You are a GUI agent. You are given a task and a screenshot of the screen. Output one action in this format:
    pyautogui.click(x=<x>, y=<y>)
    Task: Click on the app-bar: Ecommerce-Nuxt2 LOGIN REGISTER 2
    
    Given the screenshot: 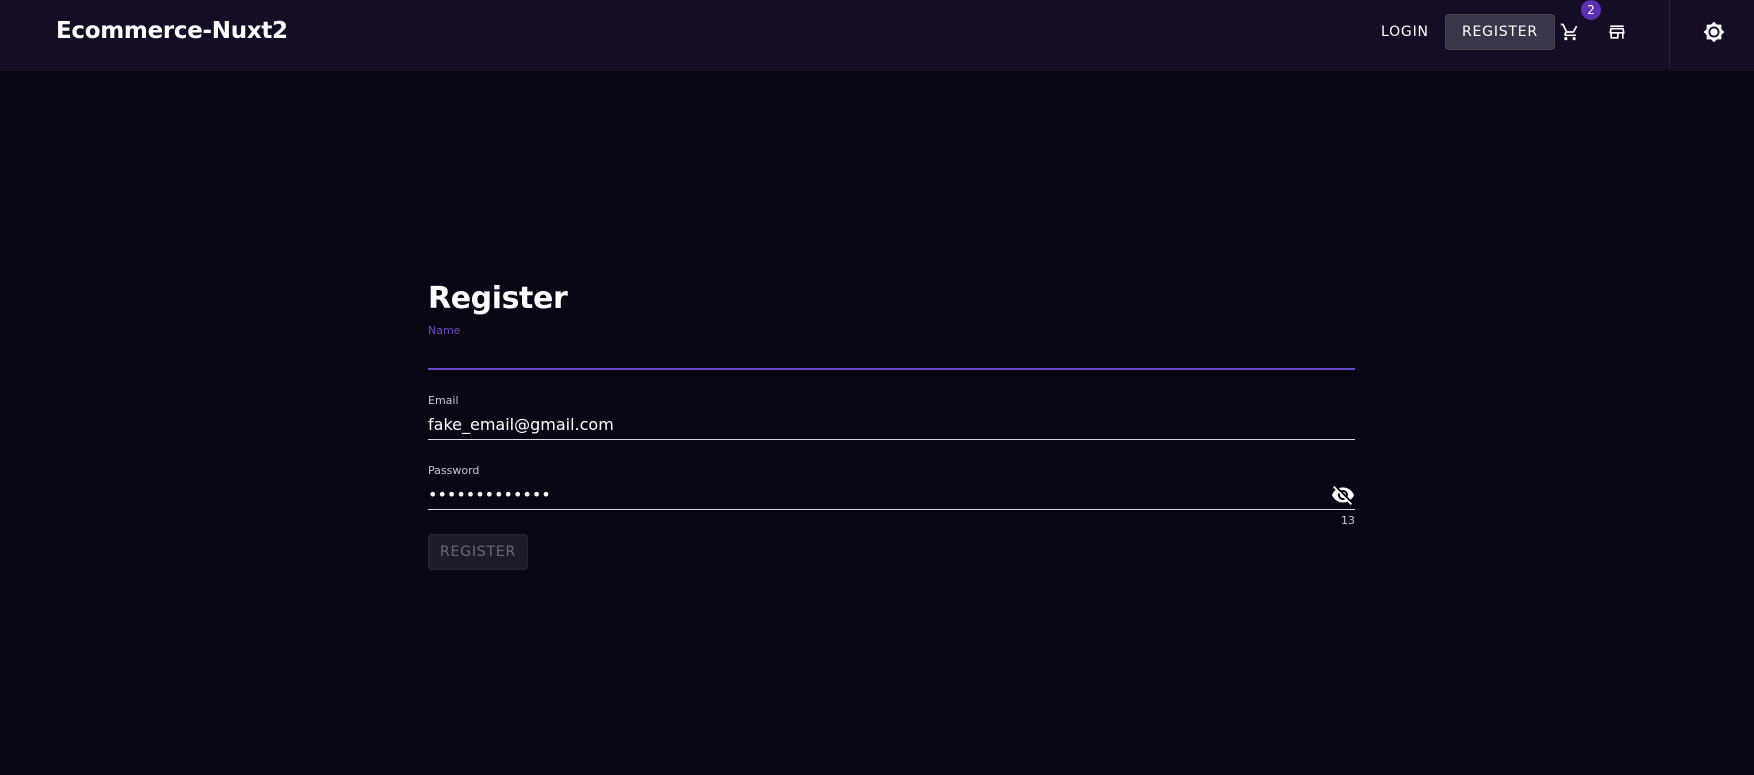 What is the action you would take?
    pyautogui.click(x=877, y=35)
    